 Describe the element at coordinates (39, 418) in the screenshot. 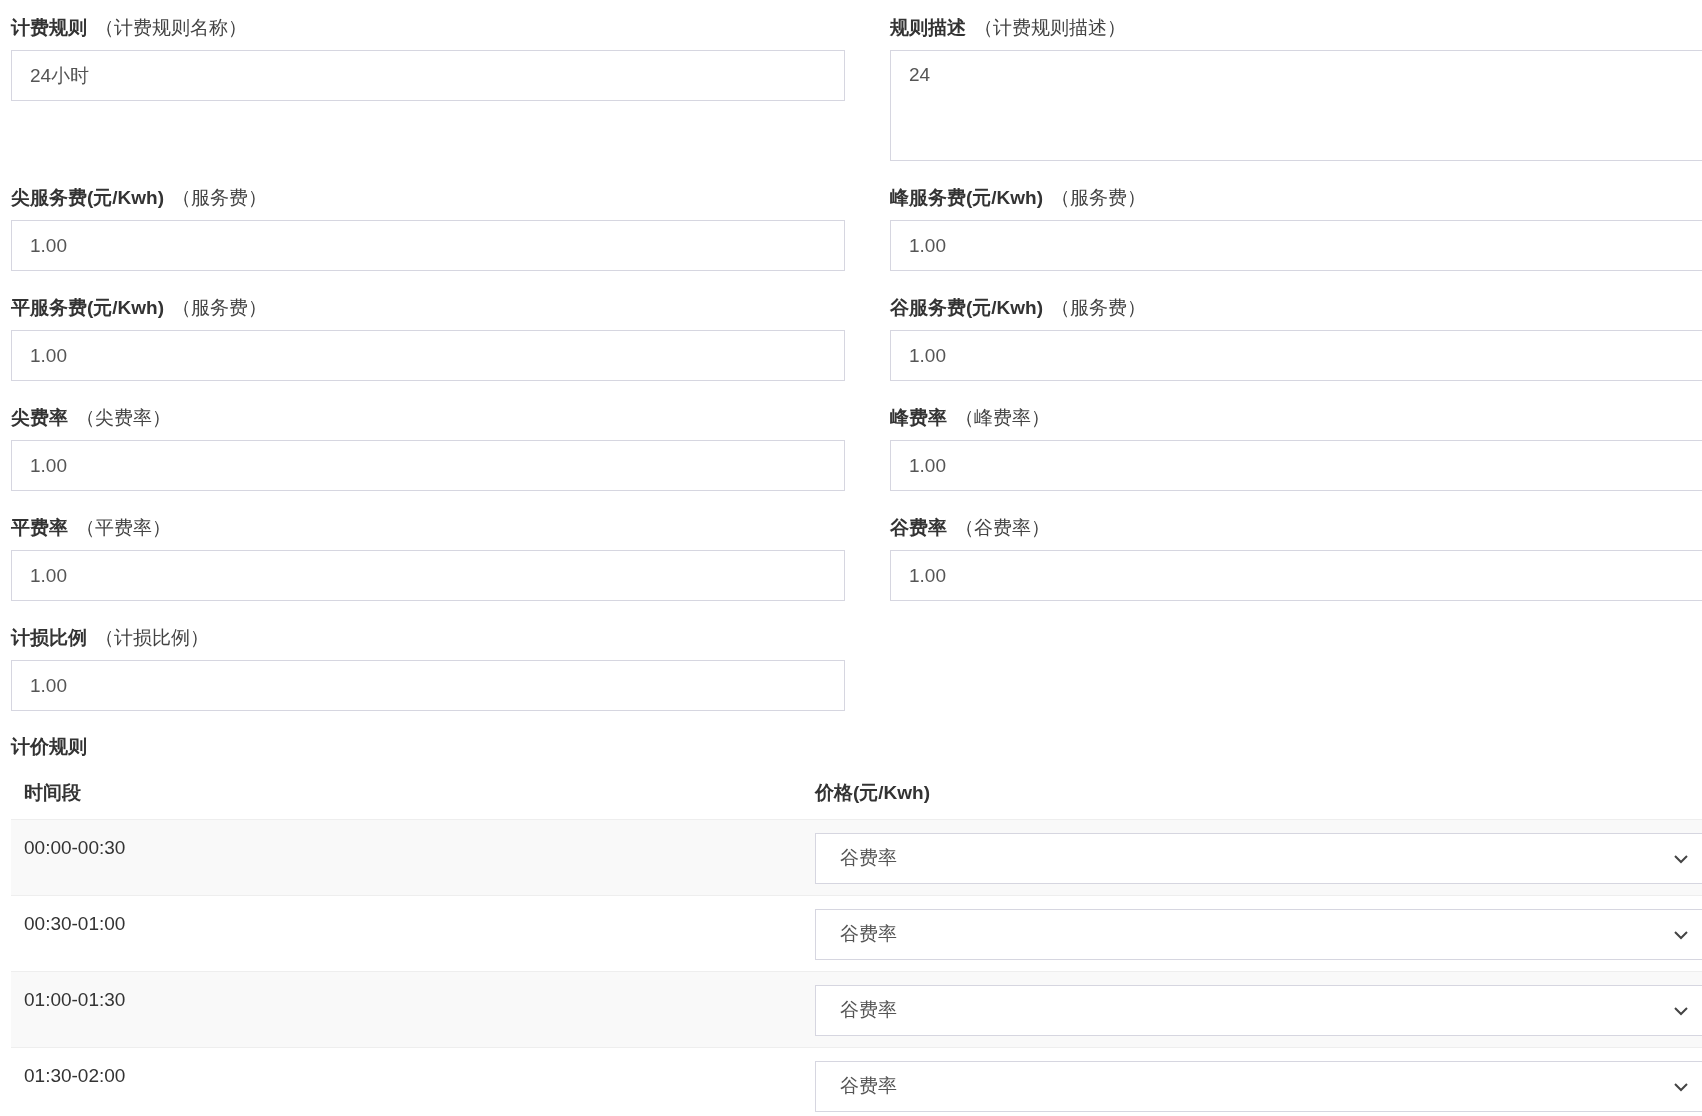

I see `field-label: 尖费率` at that location.